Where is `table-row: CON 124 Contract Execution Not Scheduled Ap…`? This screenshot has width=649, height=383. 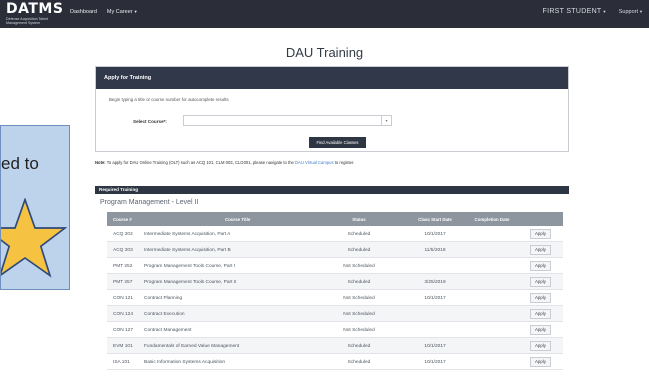 table-row: CON 124 Contract Execution Not Scheduled Ap… is located at coordinates (335, 314).